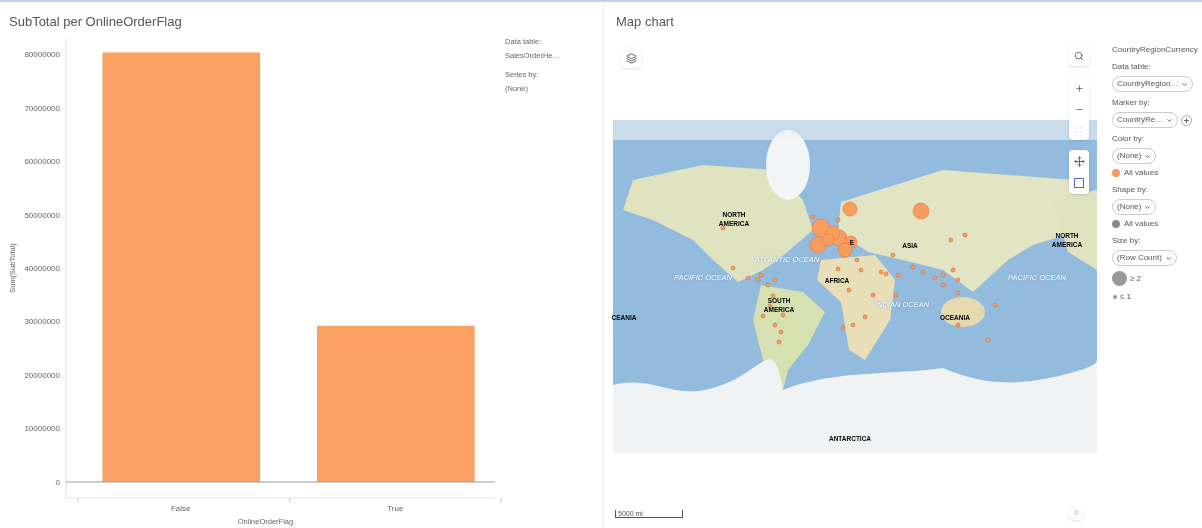 The width and height of the screenshot is (1202, 528). Describe the element at coordinates (1127, 241) in the screenshot. I see `legend-label: Size by:` at that location.